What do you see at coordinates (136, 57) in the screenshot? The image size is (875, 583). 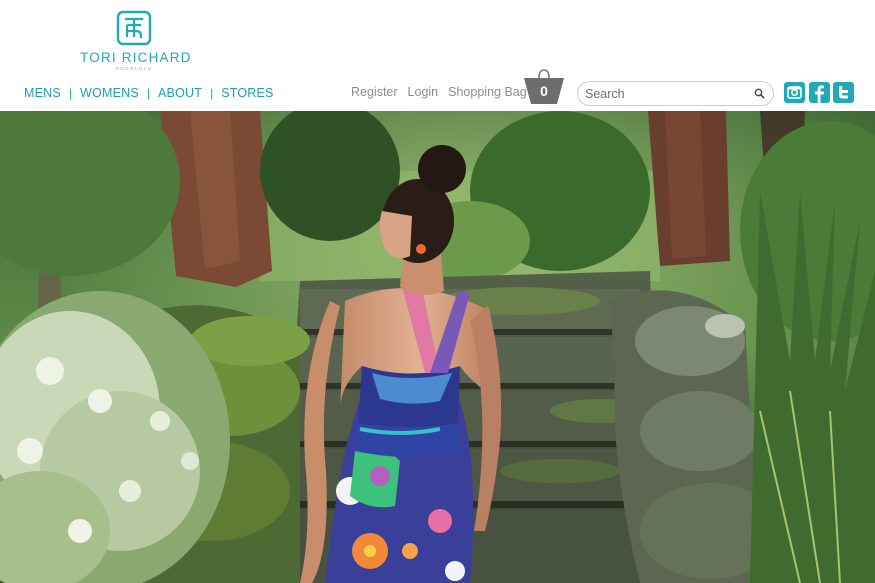 I see `brand-name: TORI RICHARD` at bounding box center [136, 57].